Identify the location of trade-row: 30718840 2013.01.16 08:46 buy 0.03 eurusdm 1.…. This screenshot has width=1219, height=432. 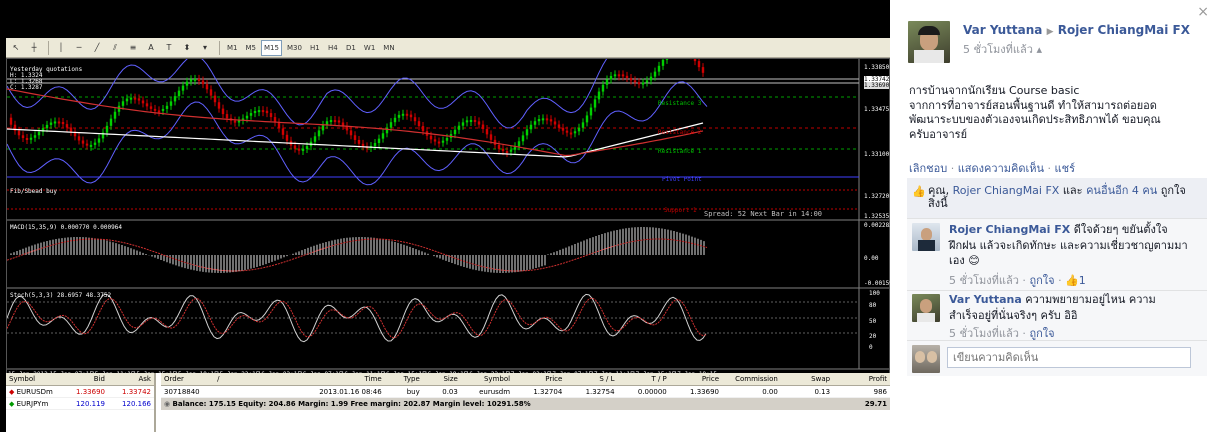
(525, 392).